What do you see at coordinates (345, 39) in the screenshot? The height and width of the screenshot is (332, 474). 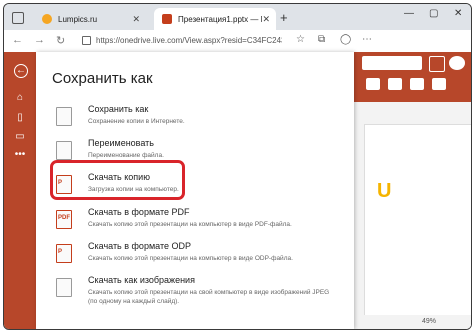 I see `profile-icon: ◯` at bounding box center [345, 39].